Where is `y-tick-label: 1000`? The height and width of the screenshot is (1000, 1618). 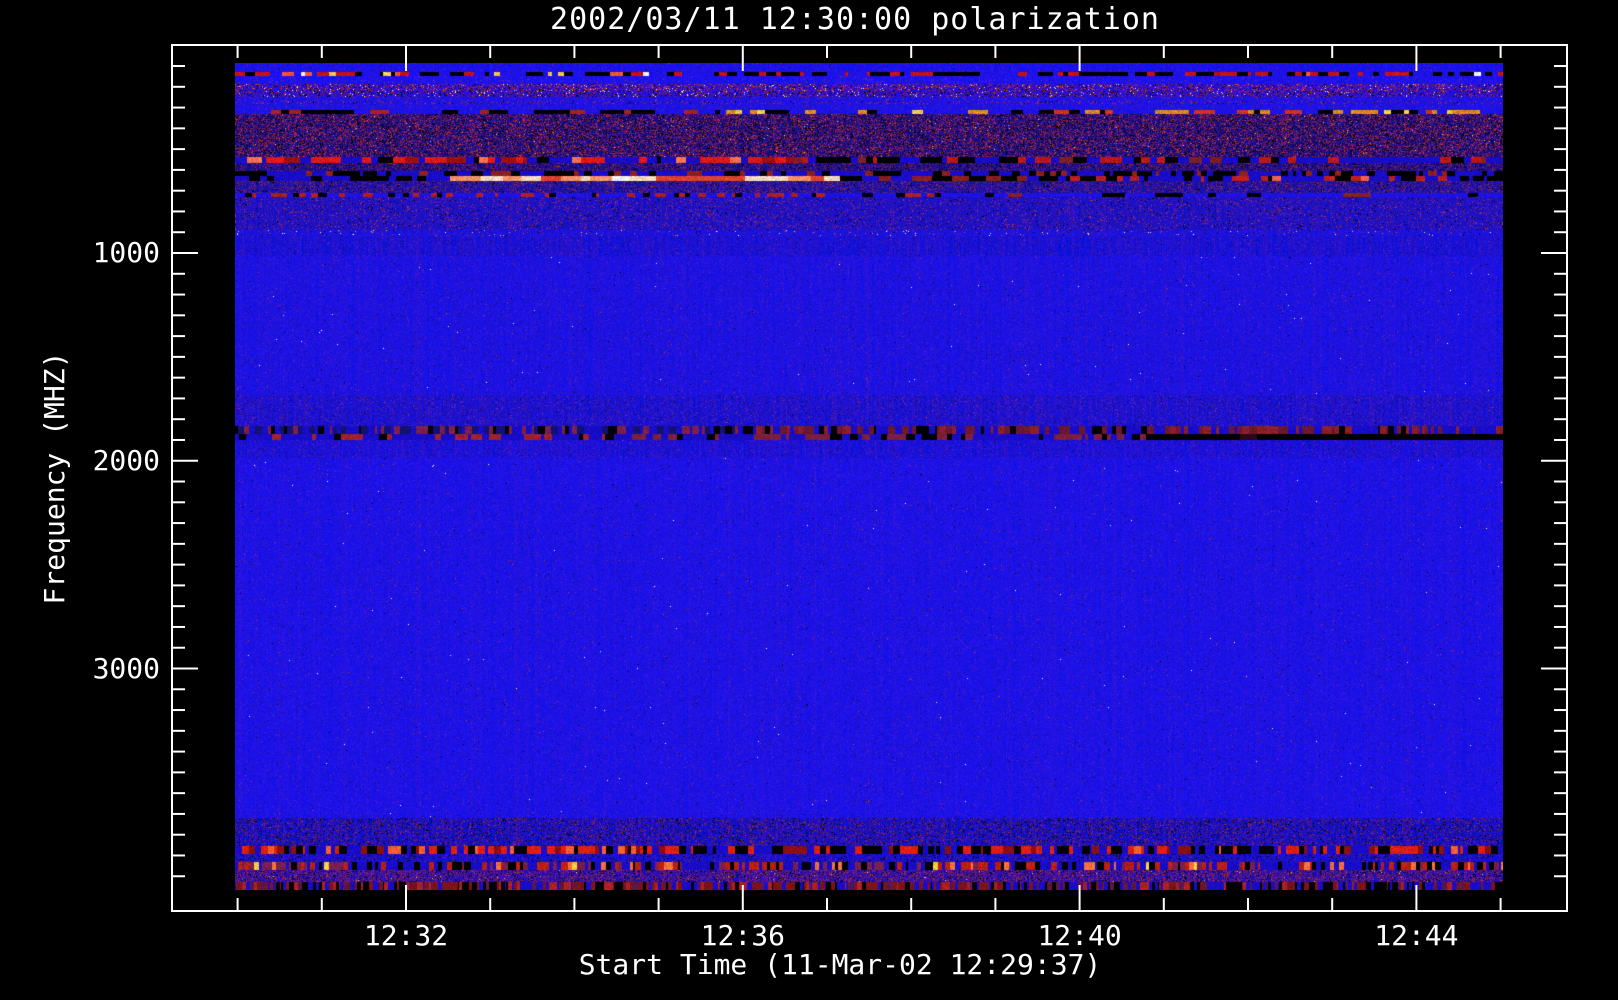 y-tick-label: 1000 is located at coordinates (126, 252).